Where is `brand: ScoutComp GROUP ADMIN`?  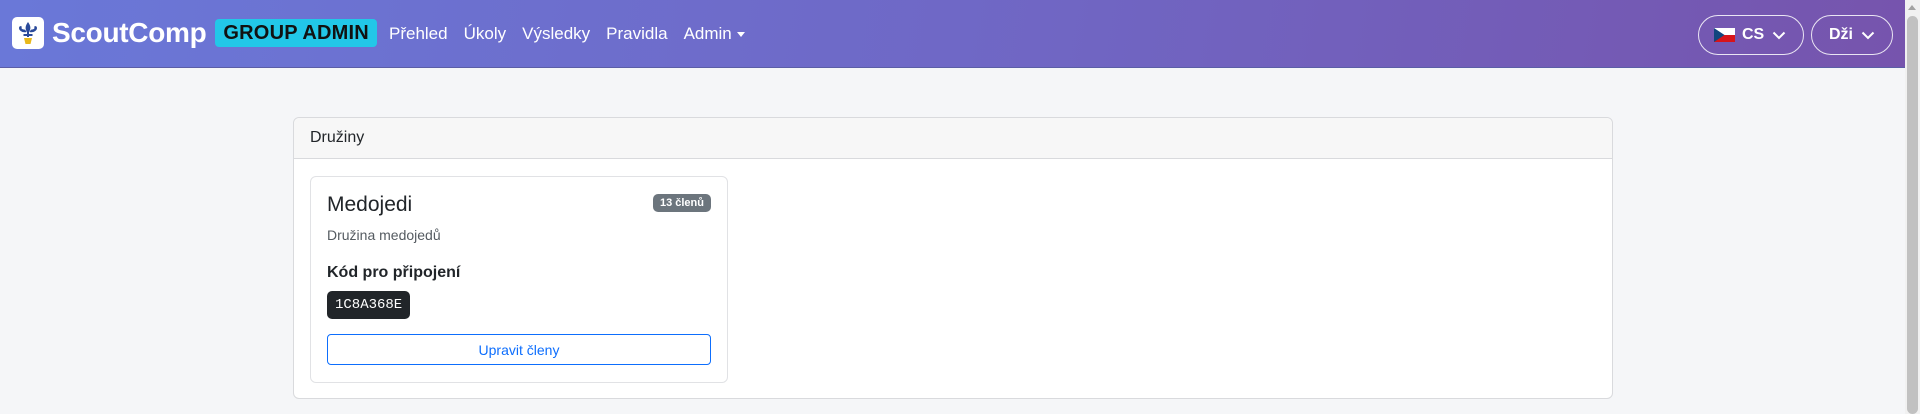 brand: ScoutComp GROUP ADMIN is located at coordinates (194, 33).